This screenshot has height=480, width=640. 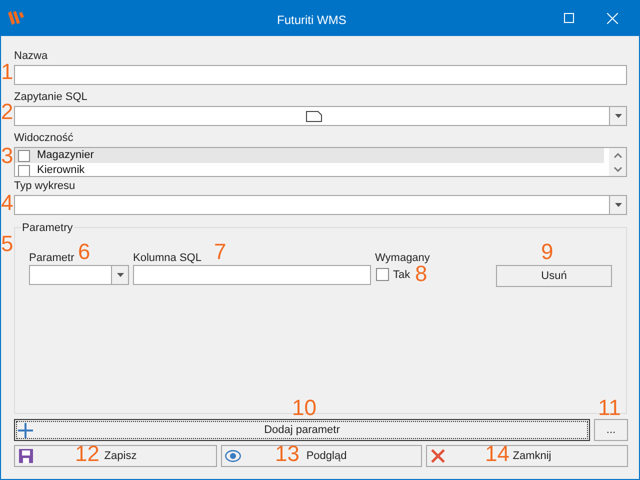 What do you see at coordinates (51, 258) in the screenshot?
I see `field-label: Parametr` at bounding box center [51, 258].